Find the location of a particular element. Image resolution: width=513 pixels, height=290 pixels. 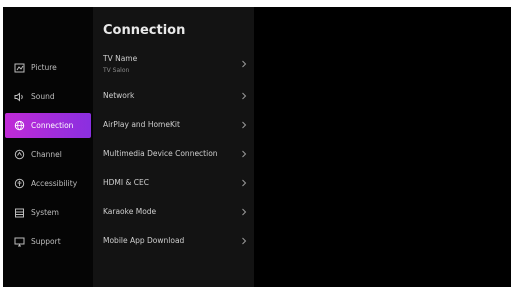

hdmi-cec-row: HDMI & CEC is located at coordinates (175, 182).